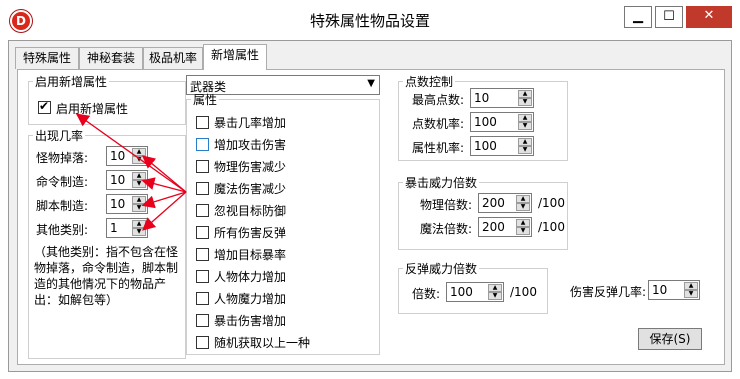  I want to click on attribute-checkbox-label: 随机获取以上一种, so click(262, 343).